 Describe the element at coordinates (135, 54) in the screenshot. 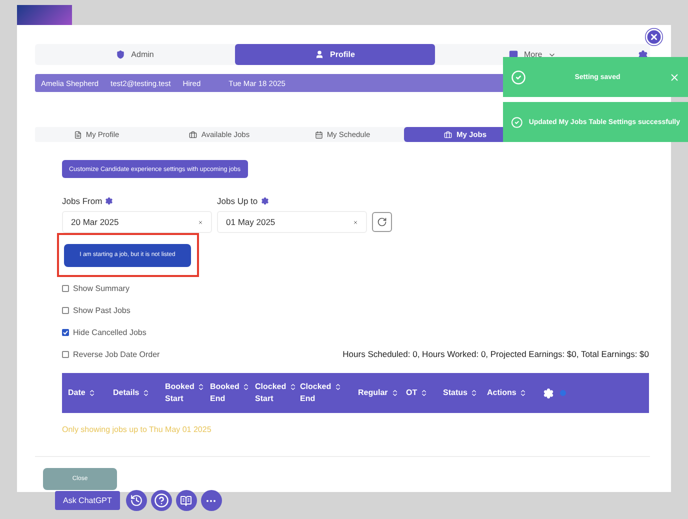

I see `tab: Admin` at that location.